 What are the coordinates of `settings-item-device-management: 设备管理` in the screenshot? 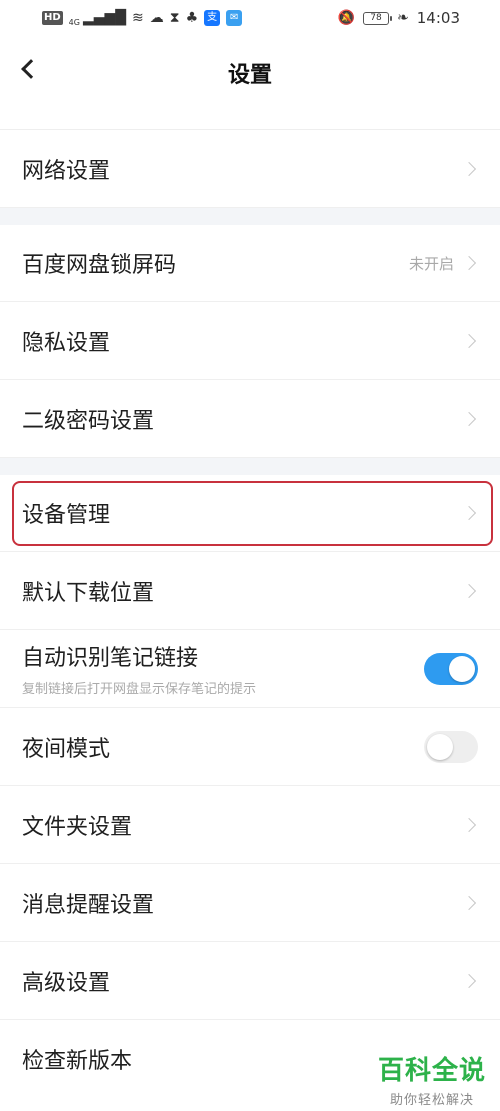 It's located at (250, 513).